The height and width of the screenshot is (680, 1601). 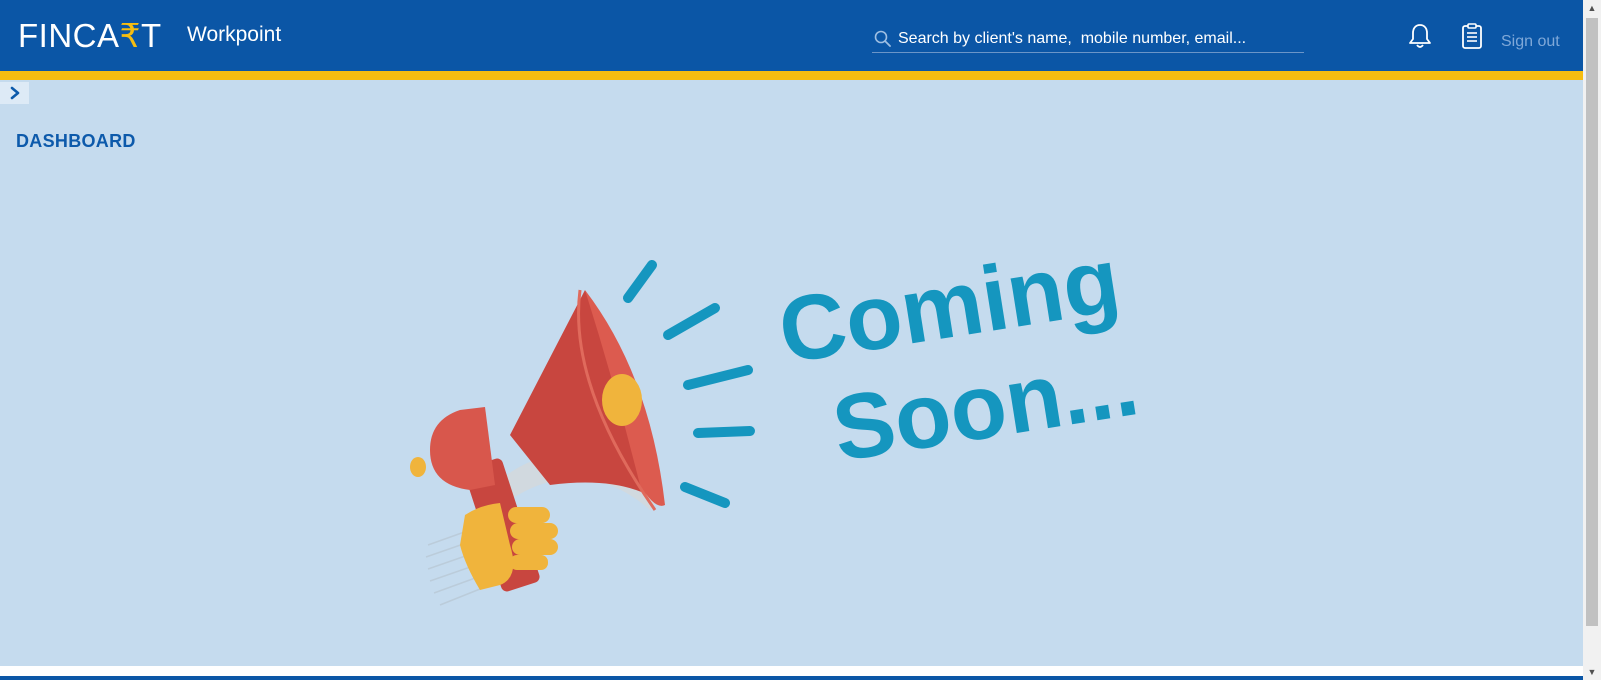 What do you see at coordinates (1592, 8) in the screenshot?
I see `scroll-up-arrow-icon: ▲` at bounding box center [1592, 8].